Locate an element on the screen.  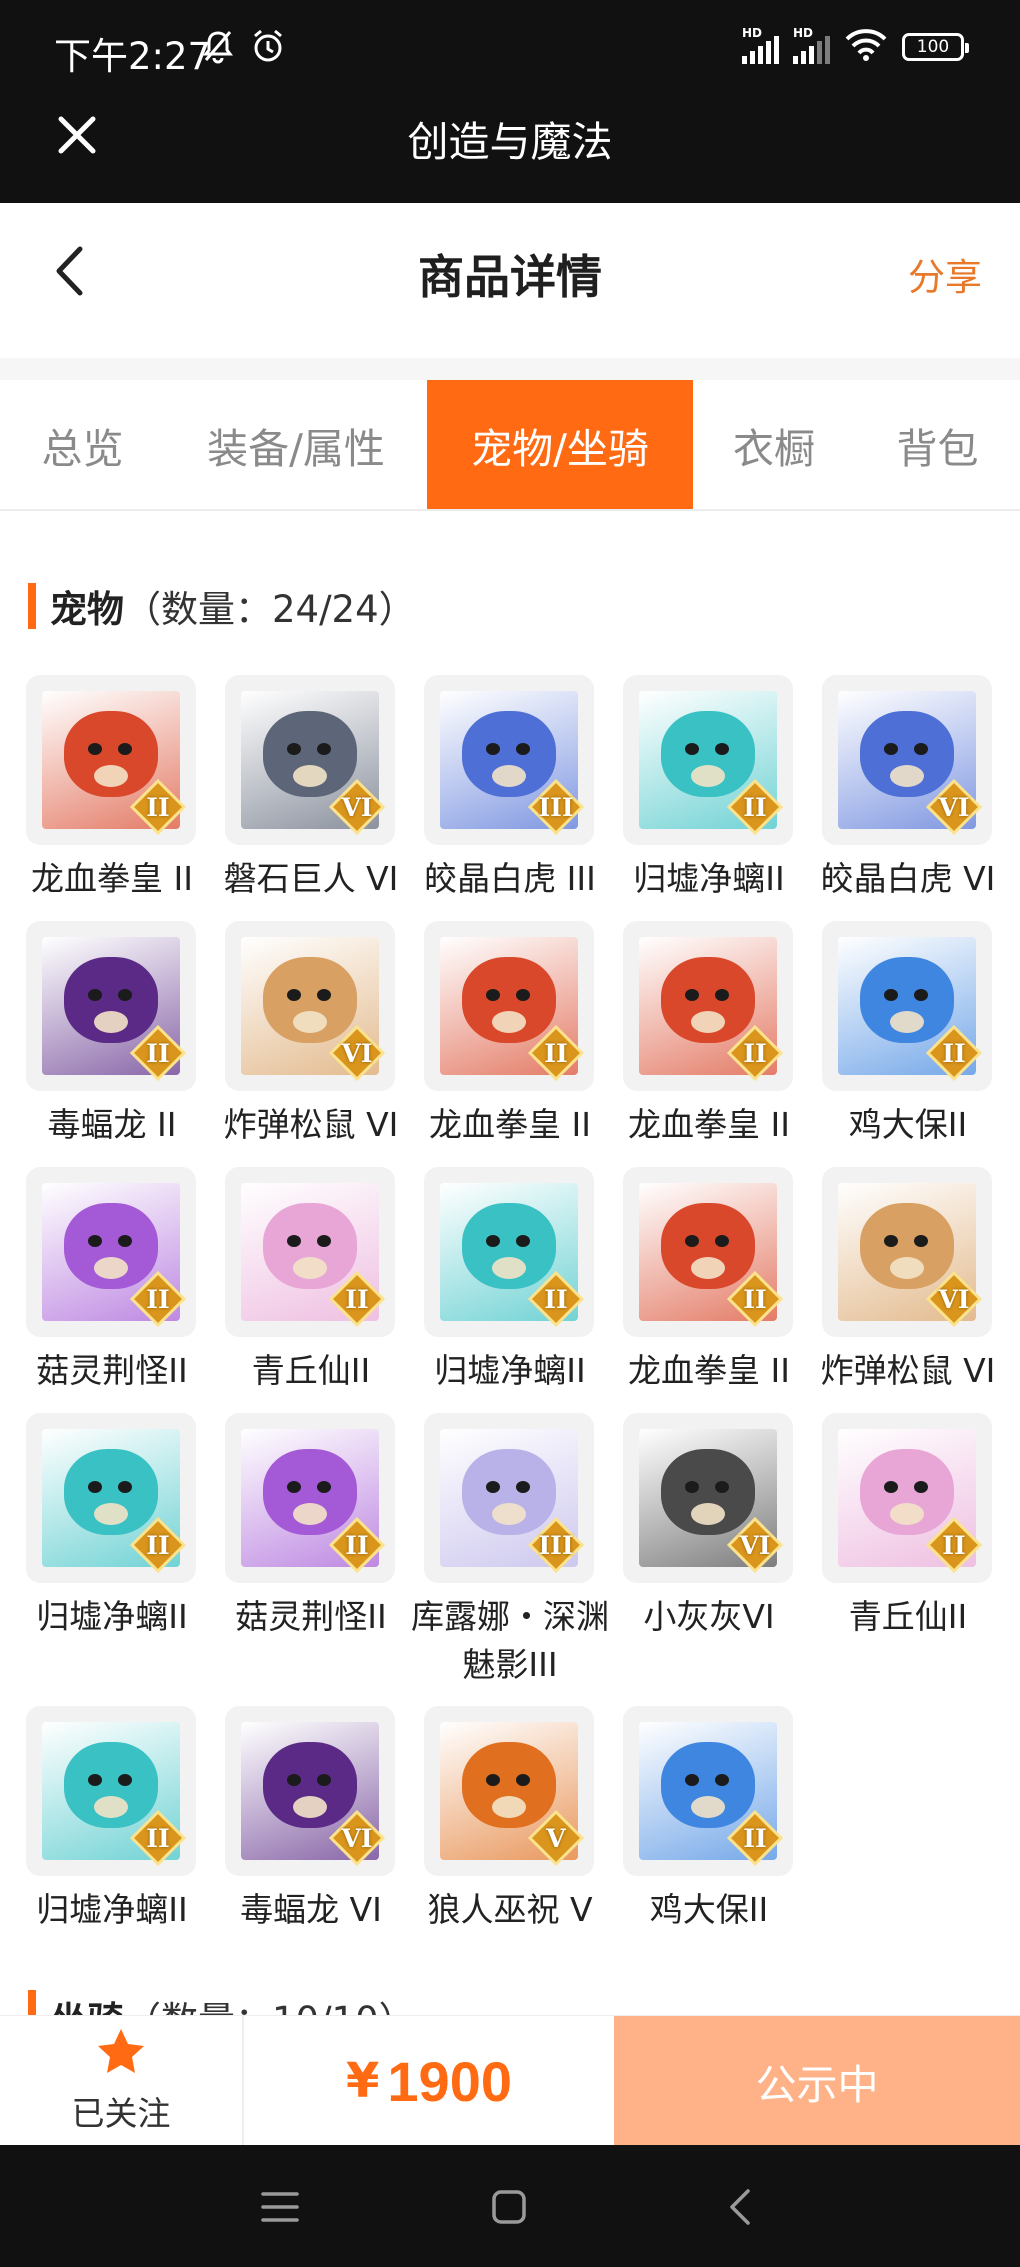
star-icon is located at coordinates (121, 2054).